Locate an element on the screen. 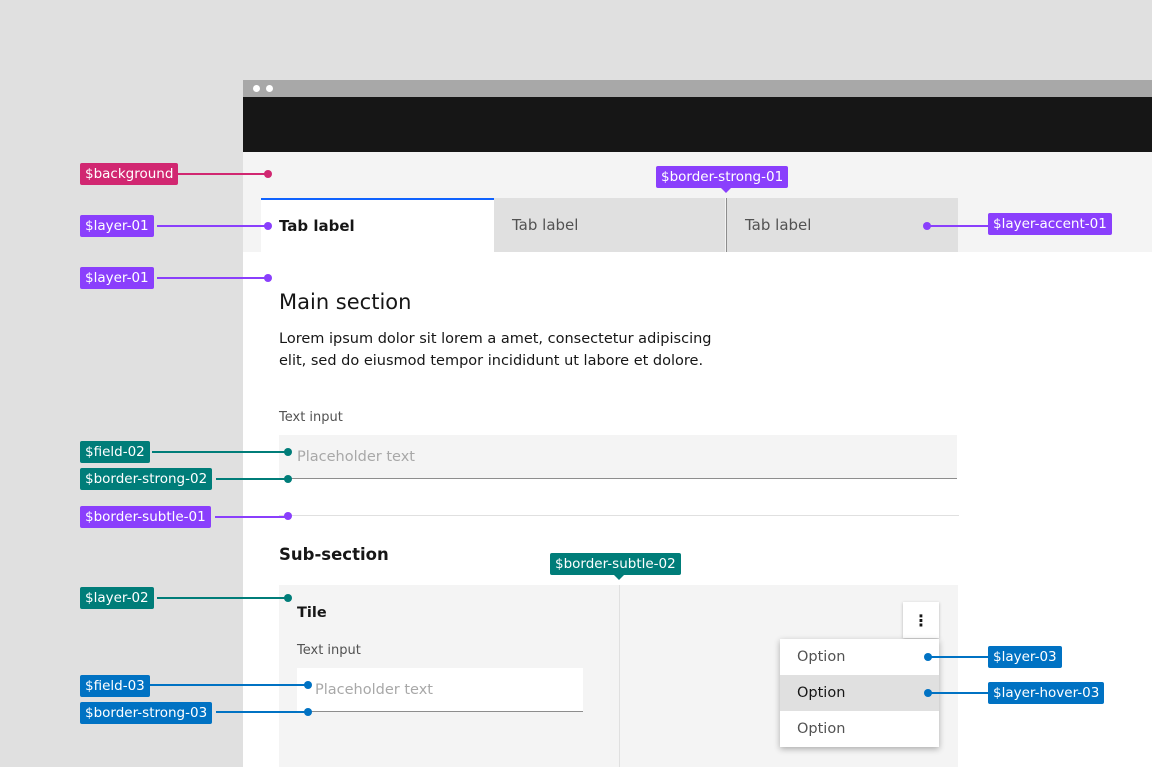 The width and height of the screenshot is (1152, 767). overflow-menu-button: ⋮ is located at coordinates (921, 620).